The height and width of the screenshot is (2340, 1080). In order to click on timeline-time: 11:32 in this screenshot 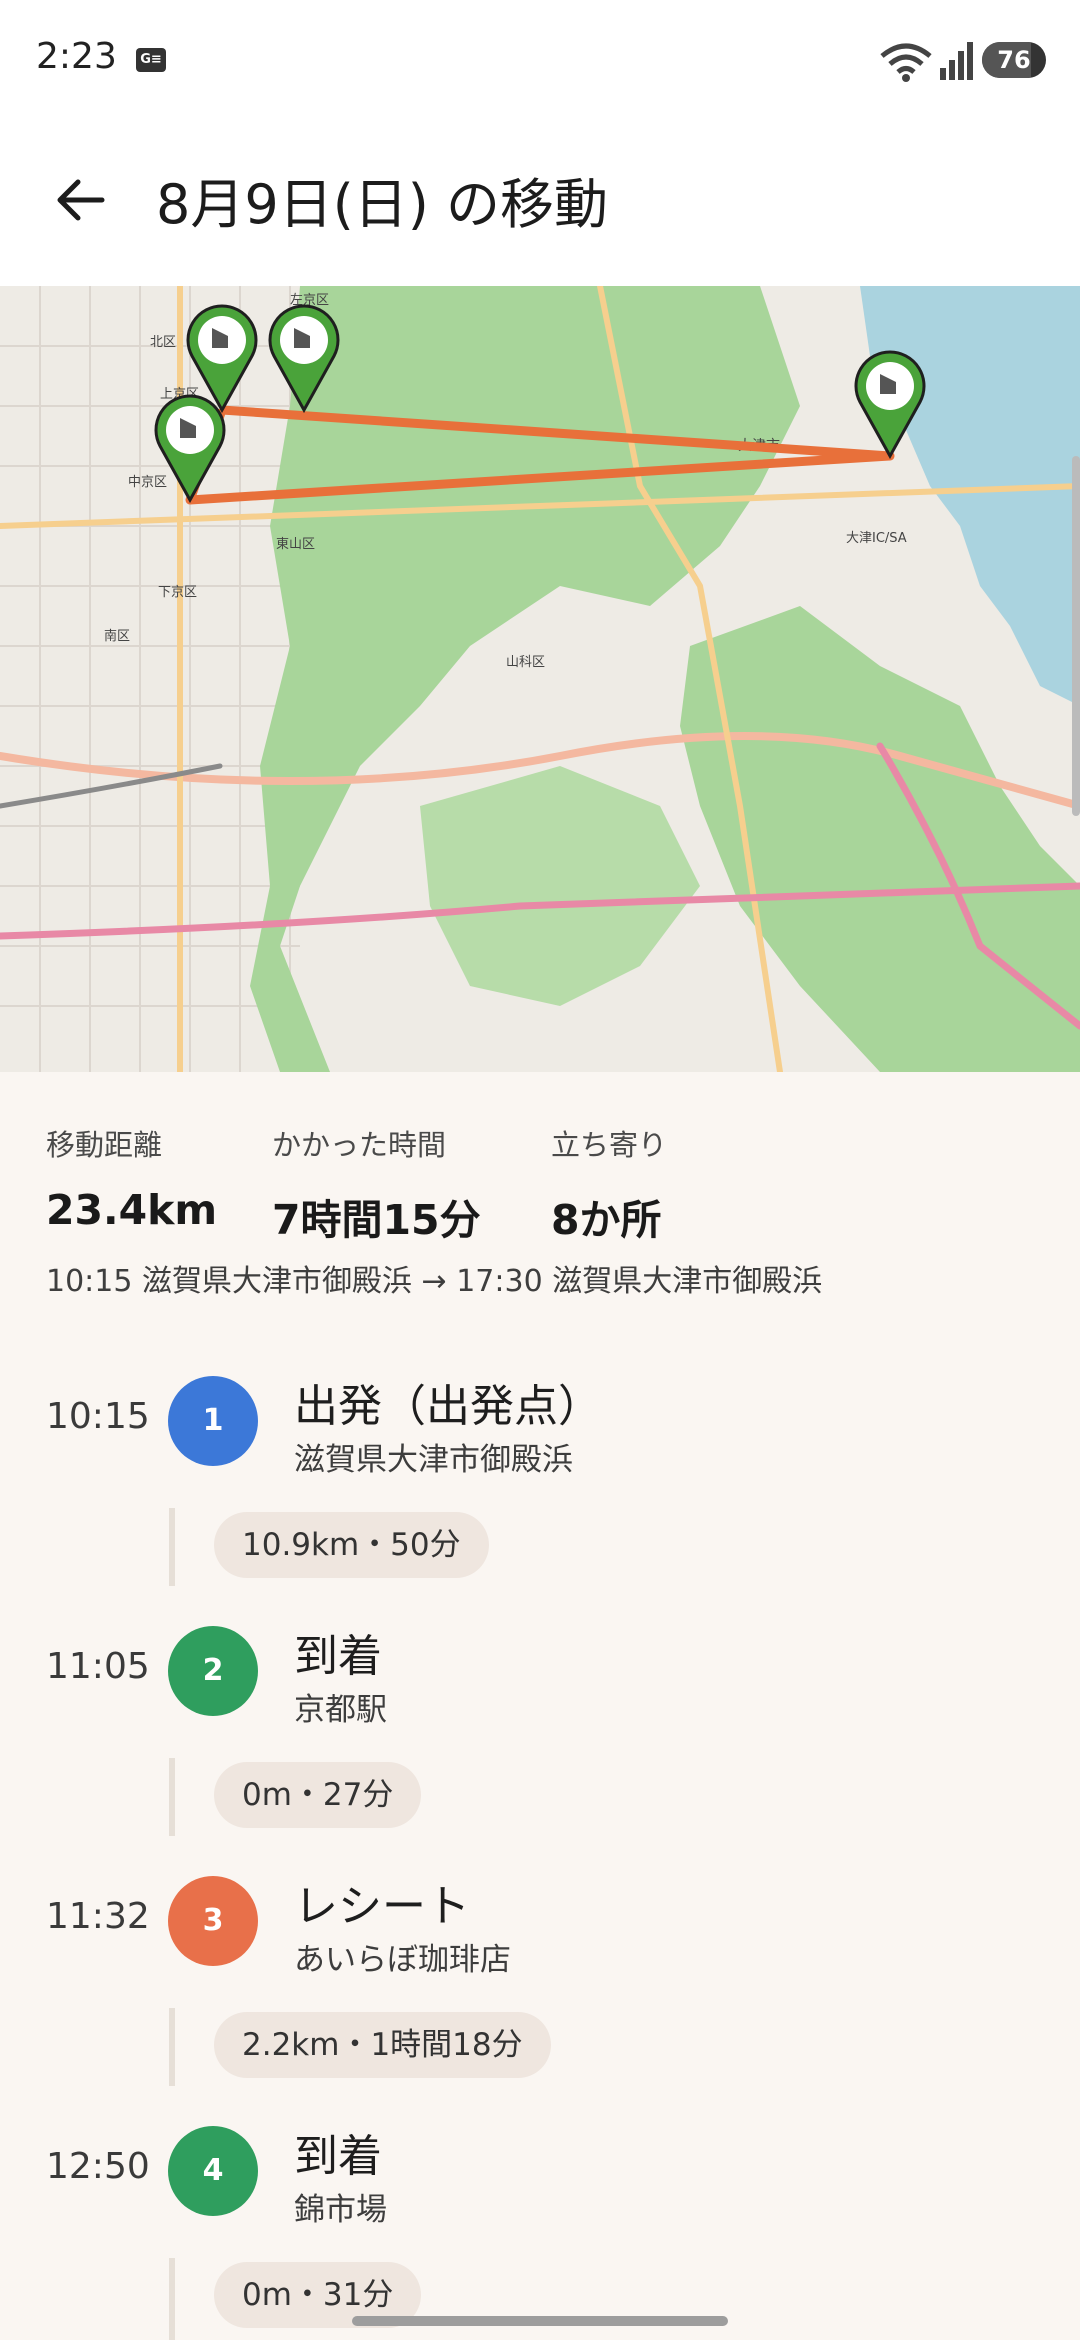, I will do `click(98, 1916)`.